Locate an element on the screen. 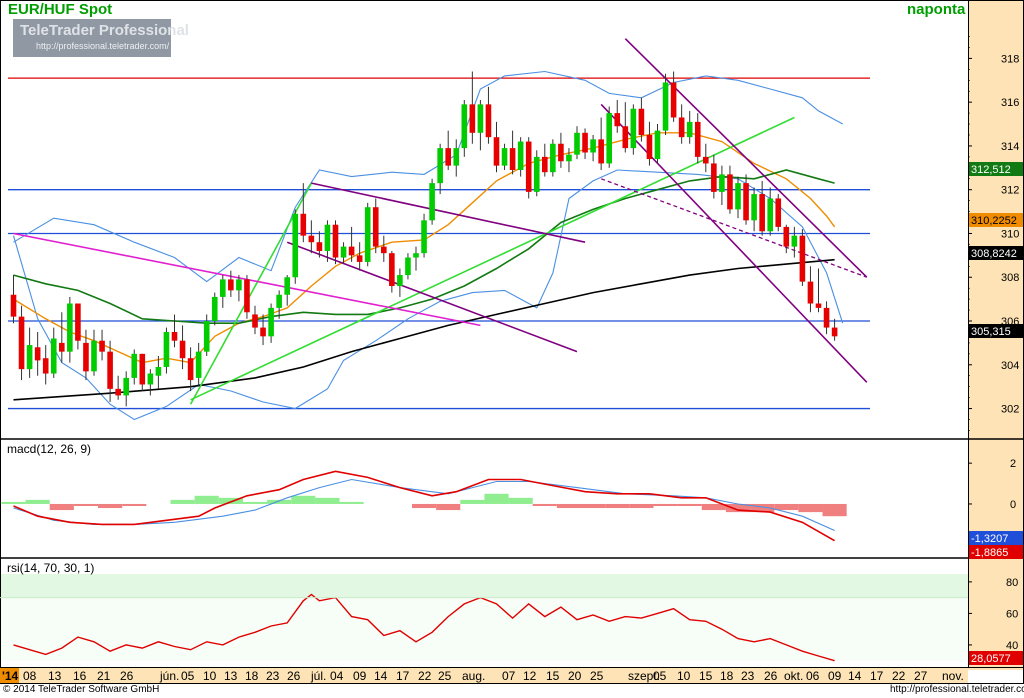 This screenshot has width=1024, height=698. badge-ma200-text: 308,8242 is located at coordinates (994, 254).